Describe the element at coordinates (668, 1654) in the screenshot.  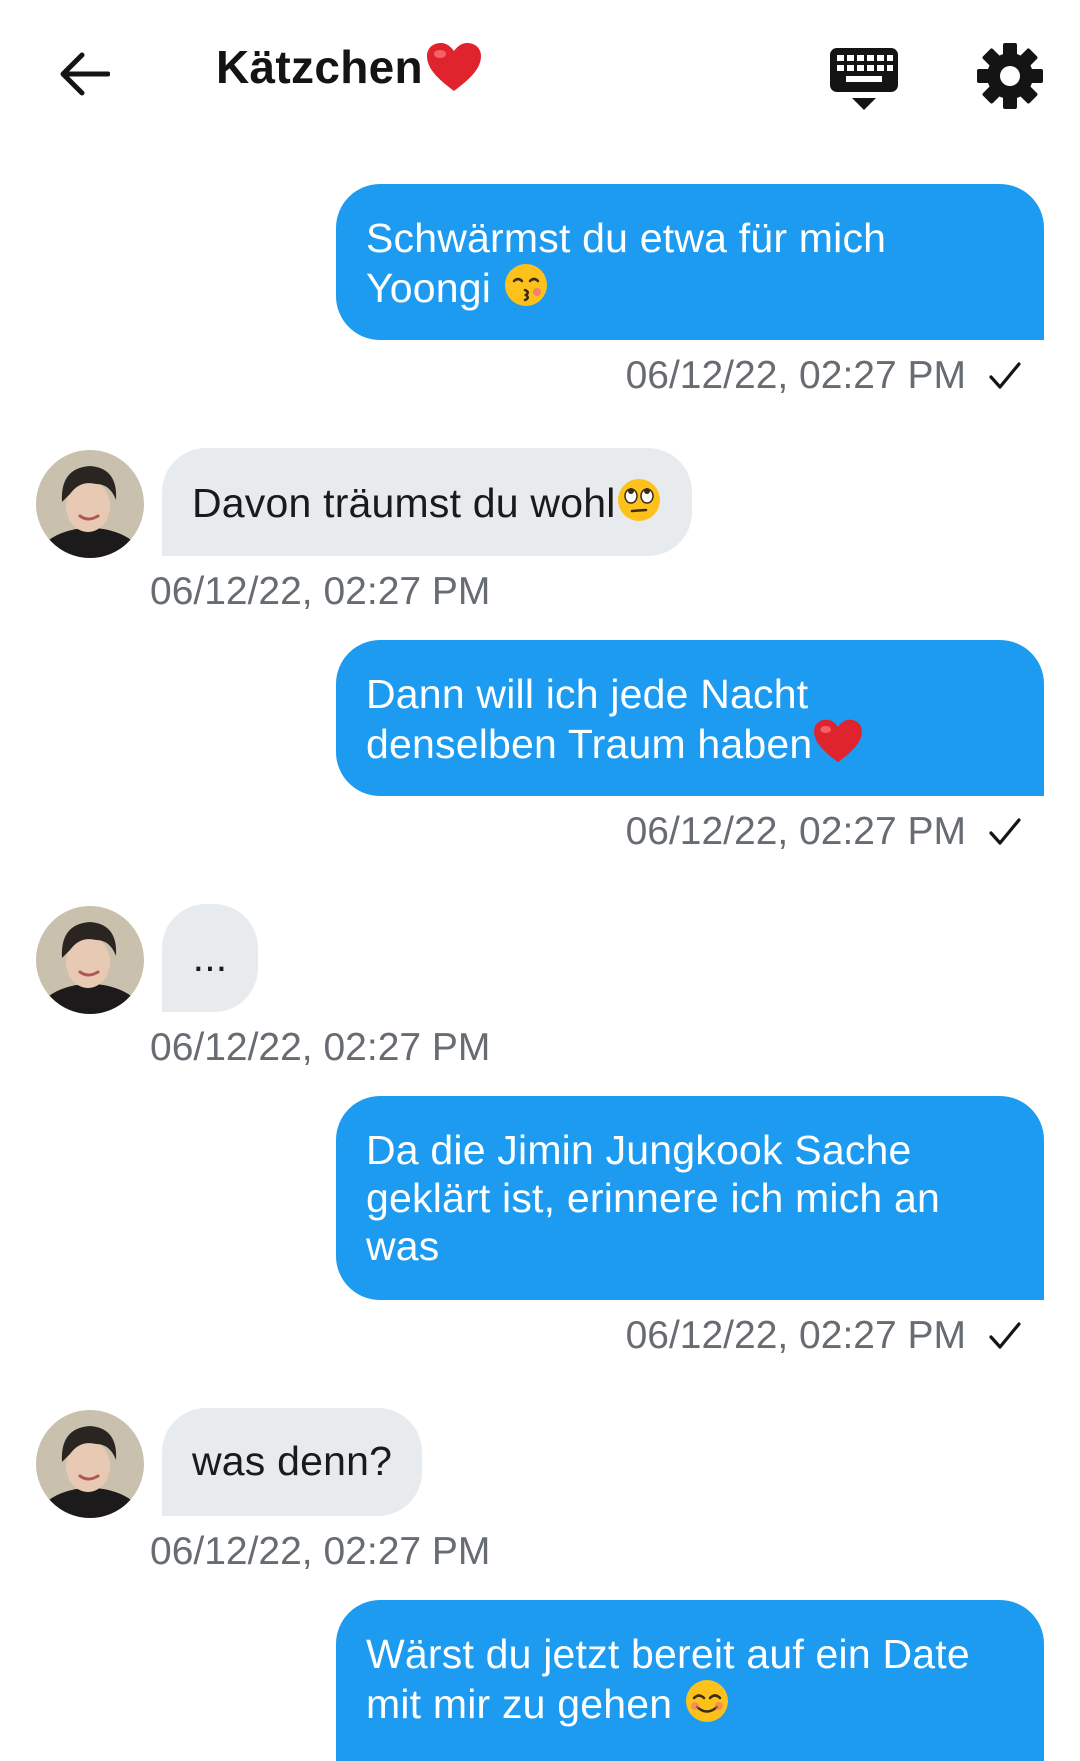
I see `message-line: Wärst du jetzt bereit auf ein Date` at that location.